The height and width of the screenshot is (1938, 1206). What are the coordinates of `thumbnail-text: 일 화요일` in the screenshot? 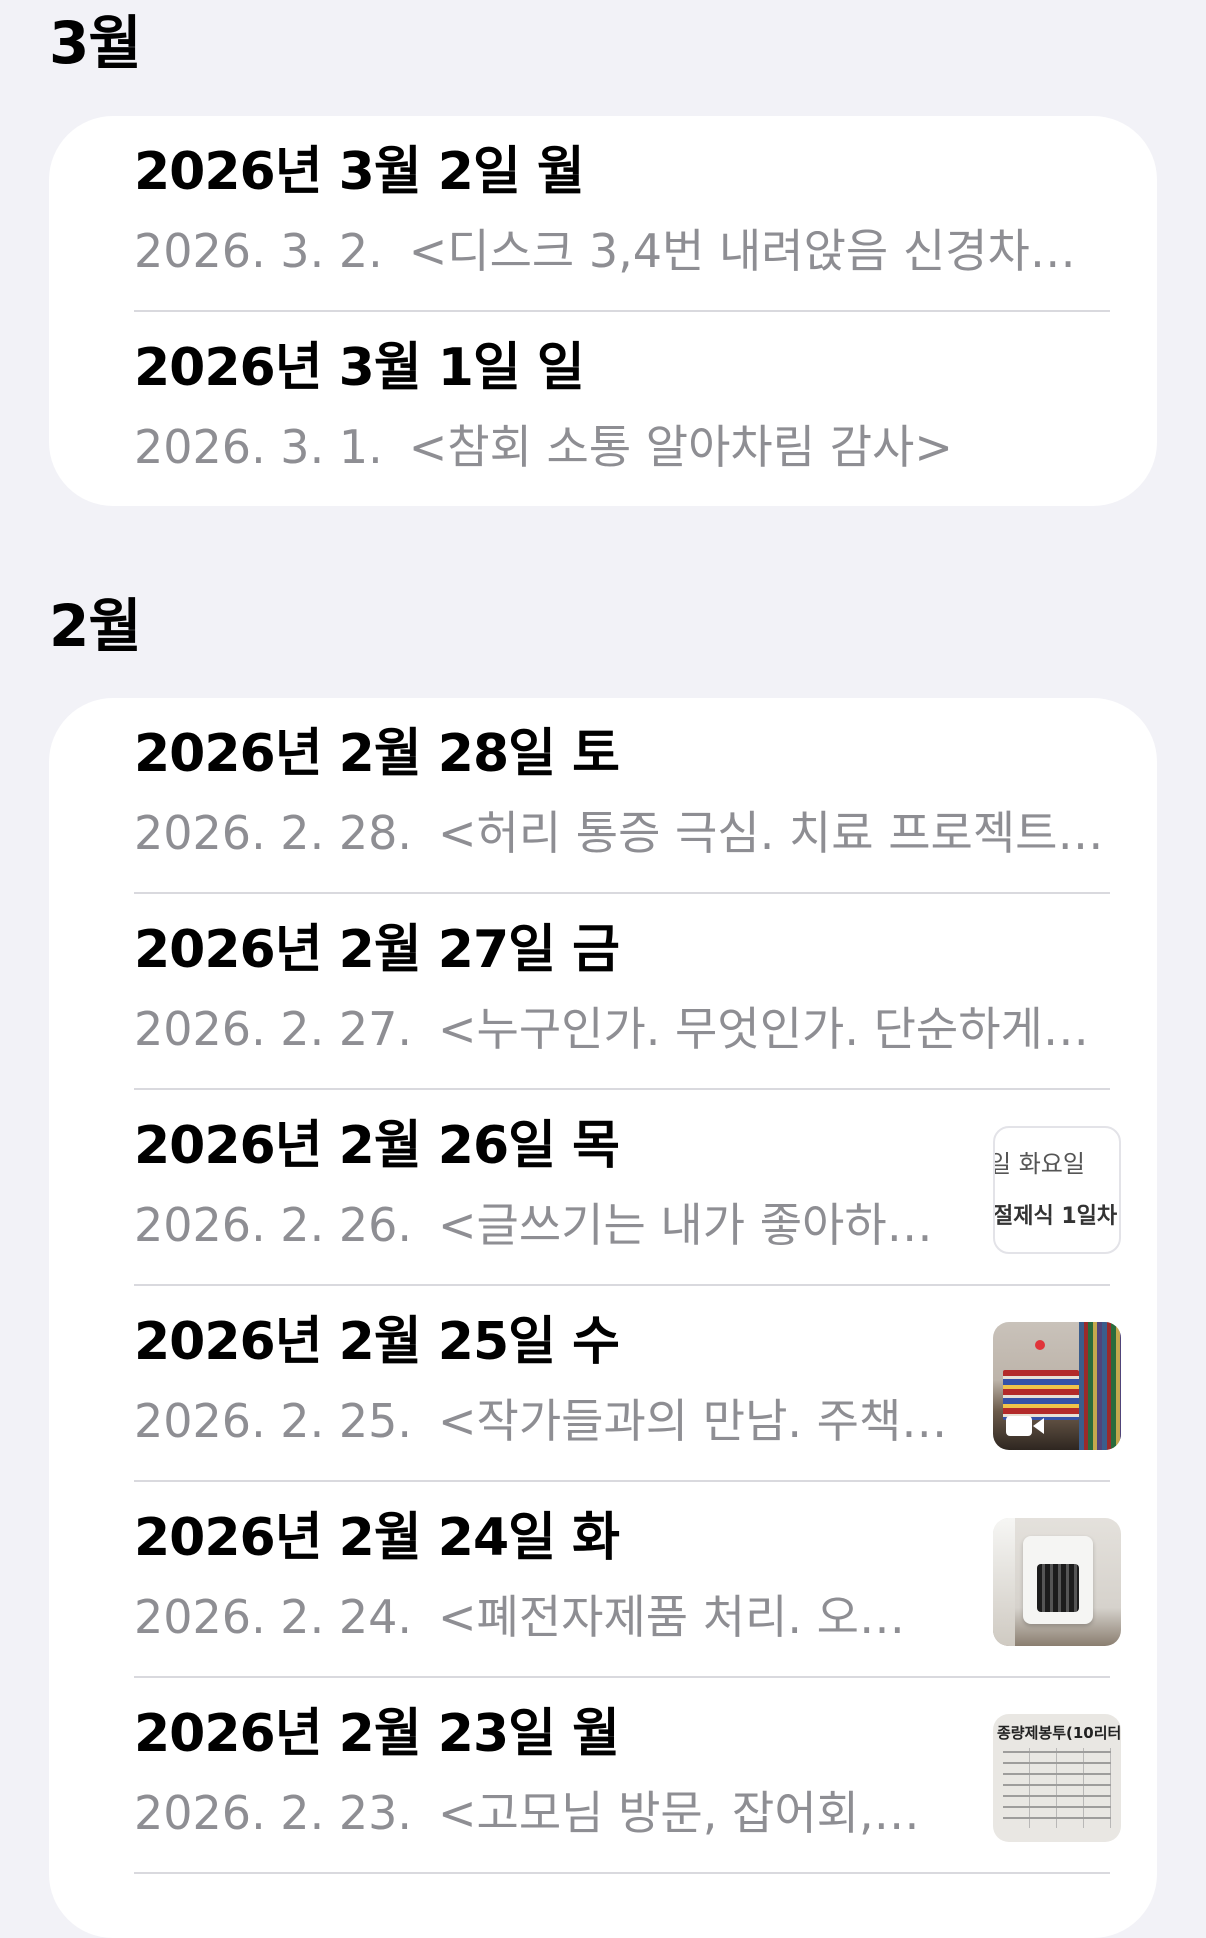 It's located at (1039, 1164).